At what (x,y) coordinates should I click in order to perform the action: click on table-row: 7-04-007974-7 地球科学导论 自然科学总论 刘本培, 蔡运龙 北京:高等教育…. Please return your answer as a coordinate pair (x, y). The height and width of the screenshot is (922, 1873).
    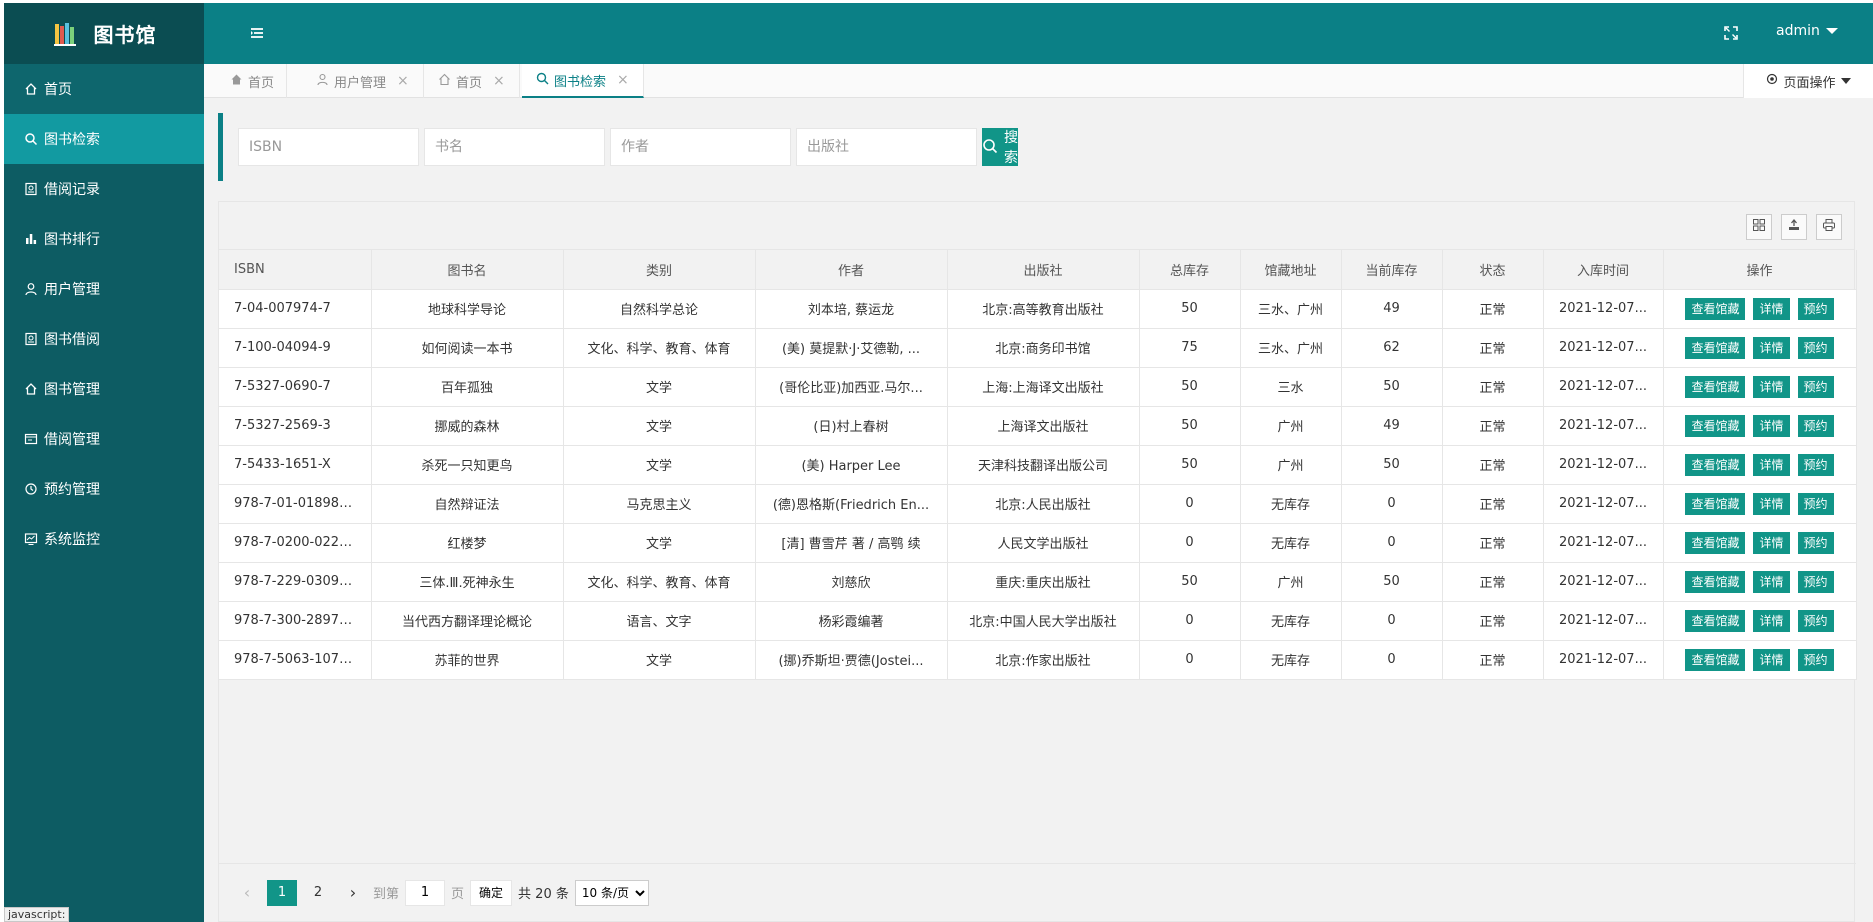
    Looking at the image, I should click on (1038, 309).